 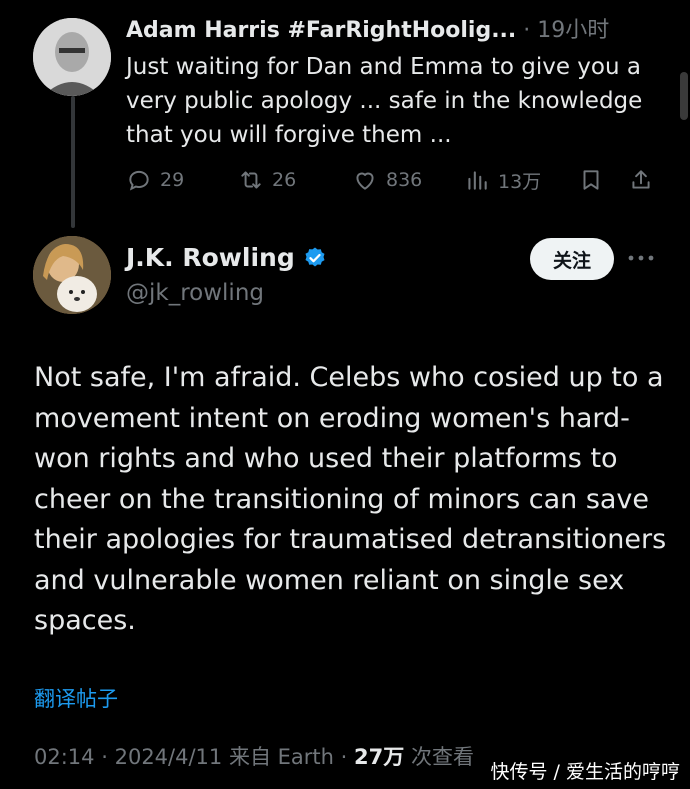 I want to click on bookmark-button, so click(x=595, y=180).